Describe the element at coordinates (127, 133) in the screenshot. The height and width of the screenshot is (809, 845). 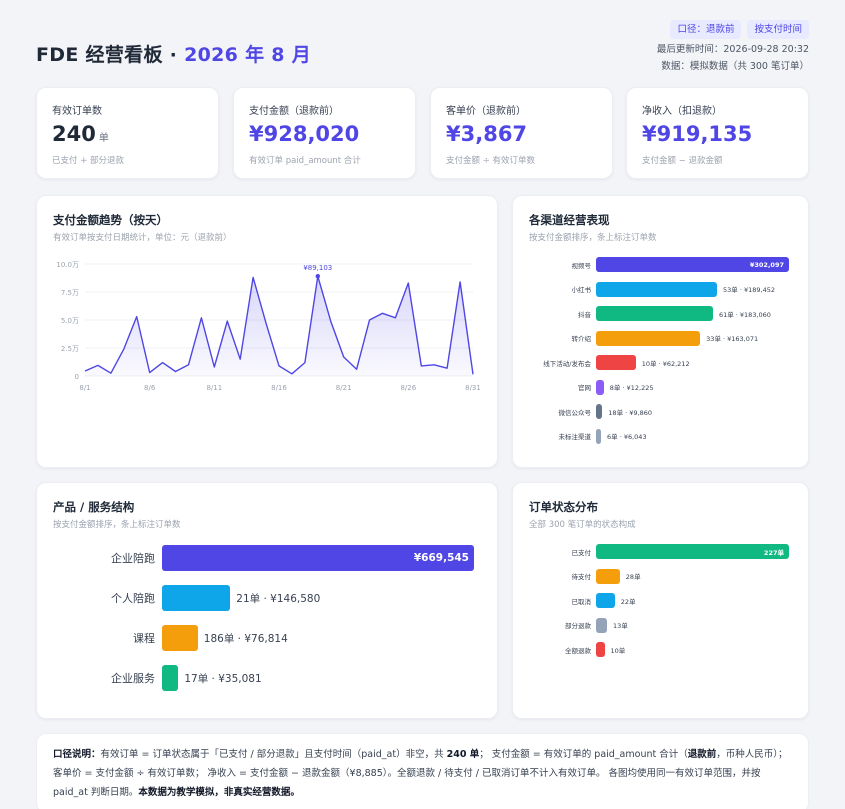
I see `kpi-card-valid-orders: 有效订单数 240 单 已支付 + 部分退款` at that location.